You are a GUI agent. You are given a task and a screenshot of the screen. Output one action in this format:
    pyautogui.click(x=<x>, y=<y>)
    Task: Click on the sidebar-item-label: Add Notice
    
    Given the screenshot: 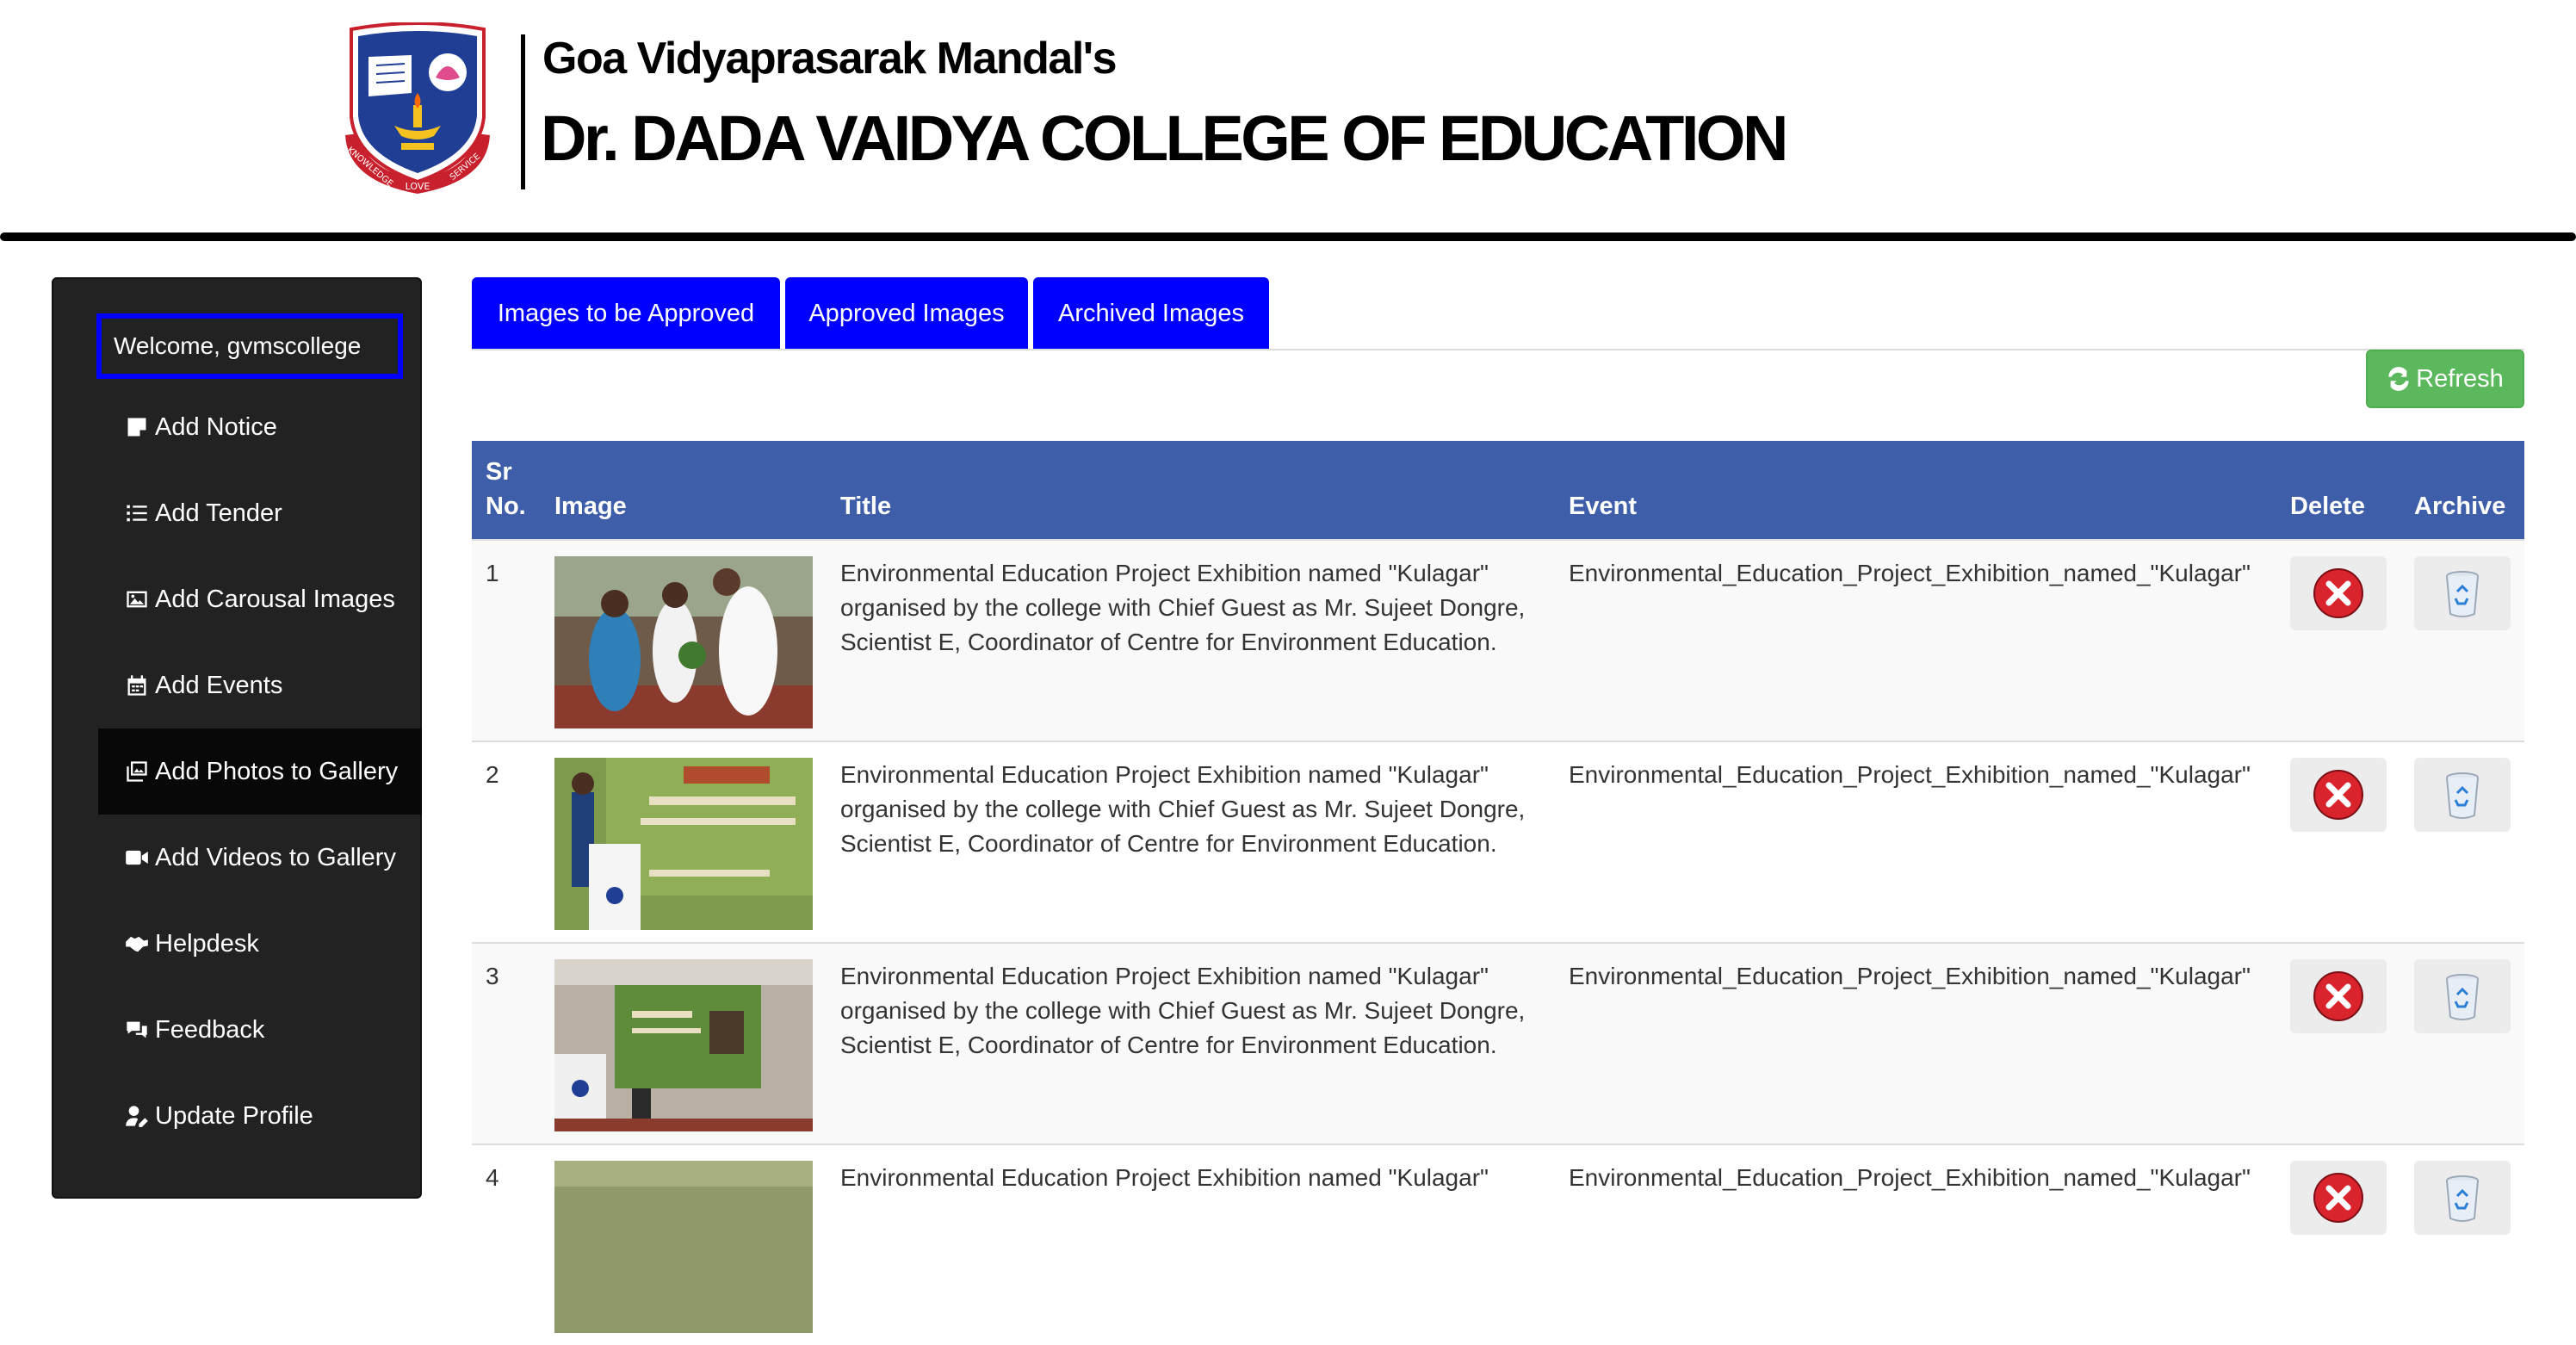 What is the action you would take?
    pyautogui.click(x=216, y=426)
    